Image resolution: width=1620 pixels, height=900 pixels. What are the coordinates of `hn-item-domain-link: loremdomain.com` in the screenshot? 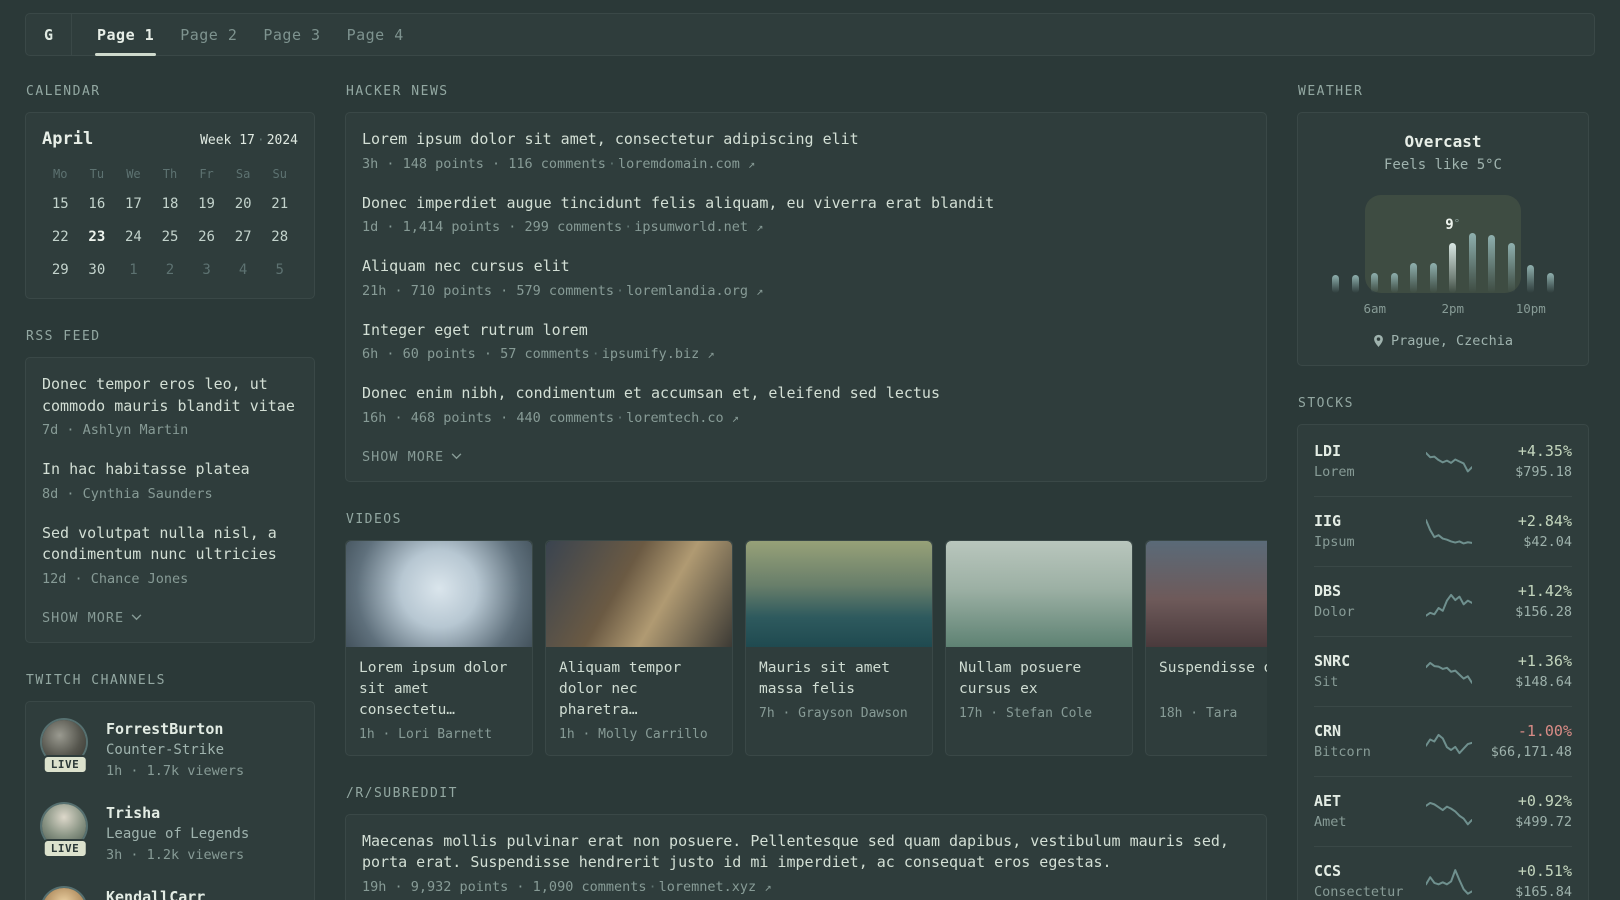 It's located at (679, 164).